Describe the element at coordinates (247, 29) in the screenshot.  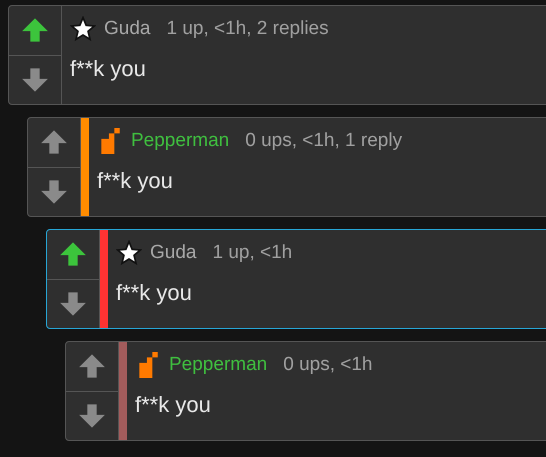
I see `comment-meta: 1 up, <1h, 2 replies` at that location.